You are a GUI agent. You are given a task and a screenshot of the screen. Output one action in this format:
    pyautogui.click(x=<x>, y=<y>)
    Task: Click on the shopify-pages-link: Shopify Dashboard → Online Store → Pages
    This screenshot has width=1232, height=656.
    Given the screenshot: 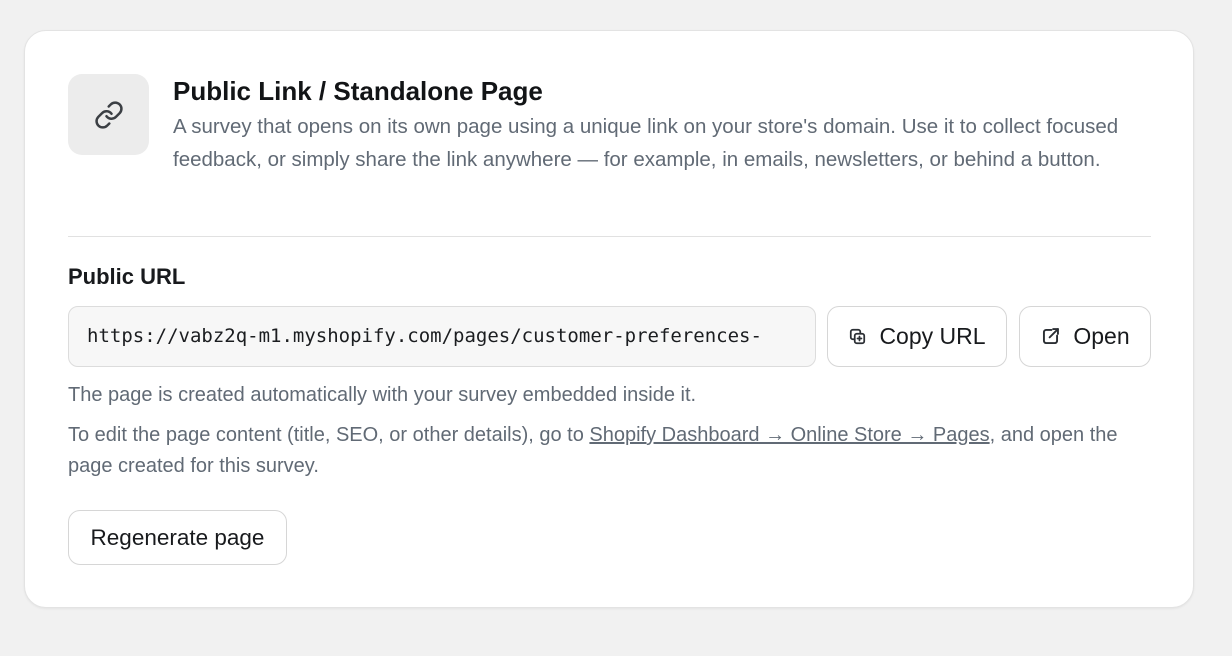 What is the action you would take?
    pyautogui.click(x=789, y=435)
    